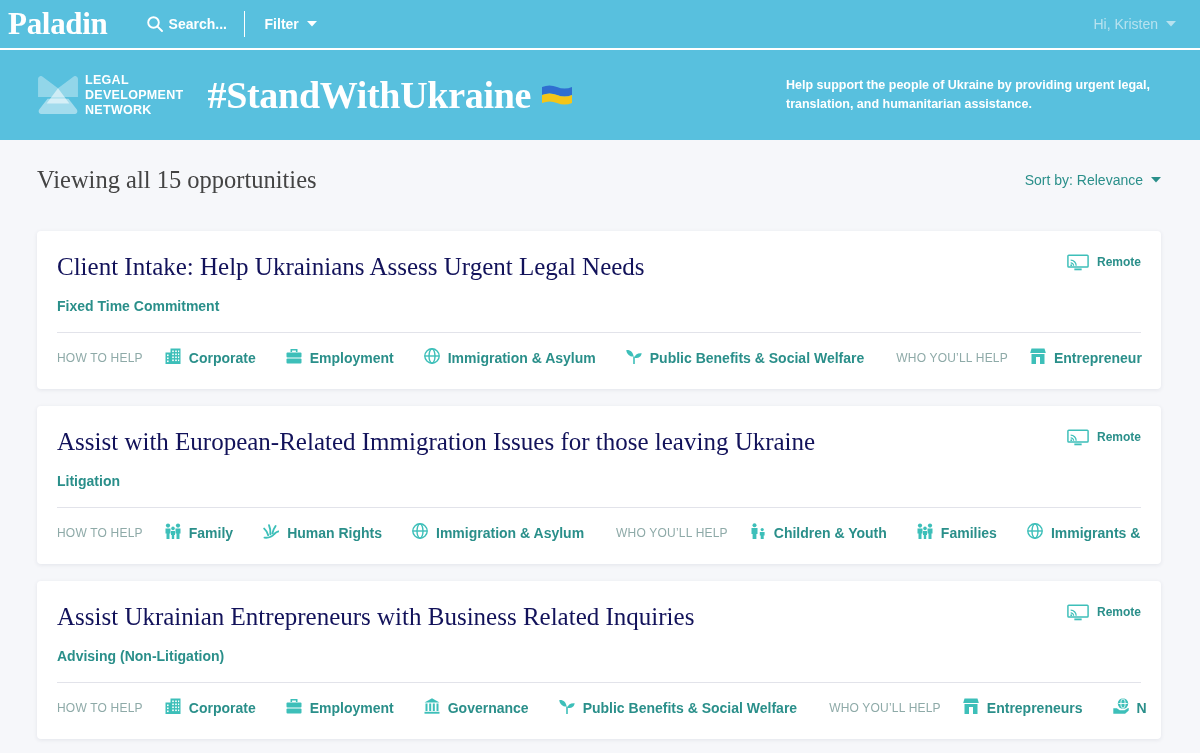 This screenshot has width=1200, height=753. I want to click on hand-icon, so click(271, 531).